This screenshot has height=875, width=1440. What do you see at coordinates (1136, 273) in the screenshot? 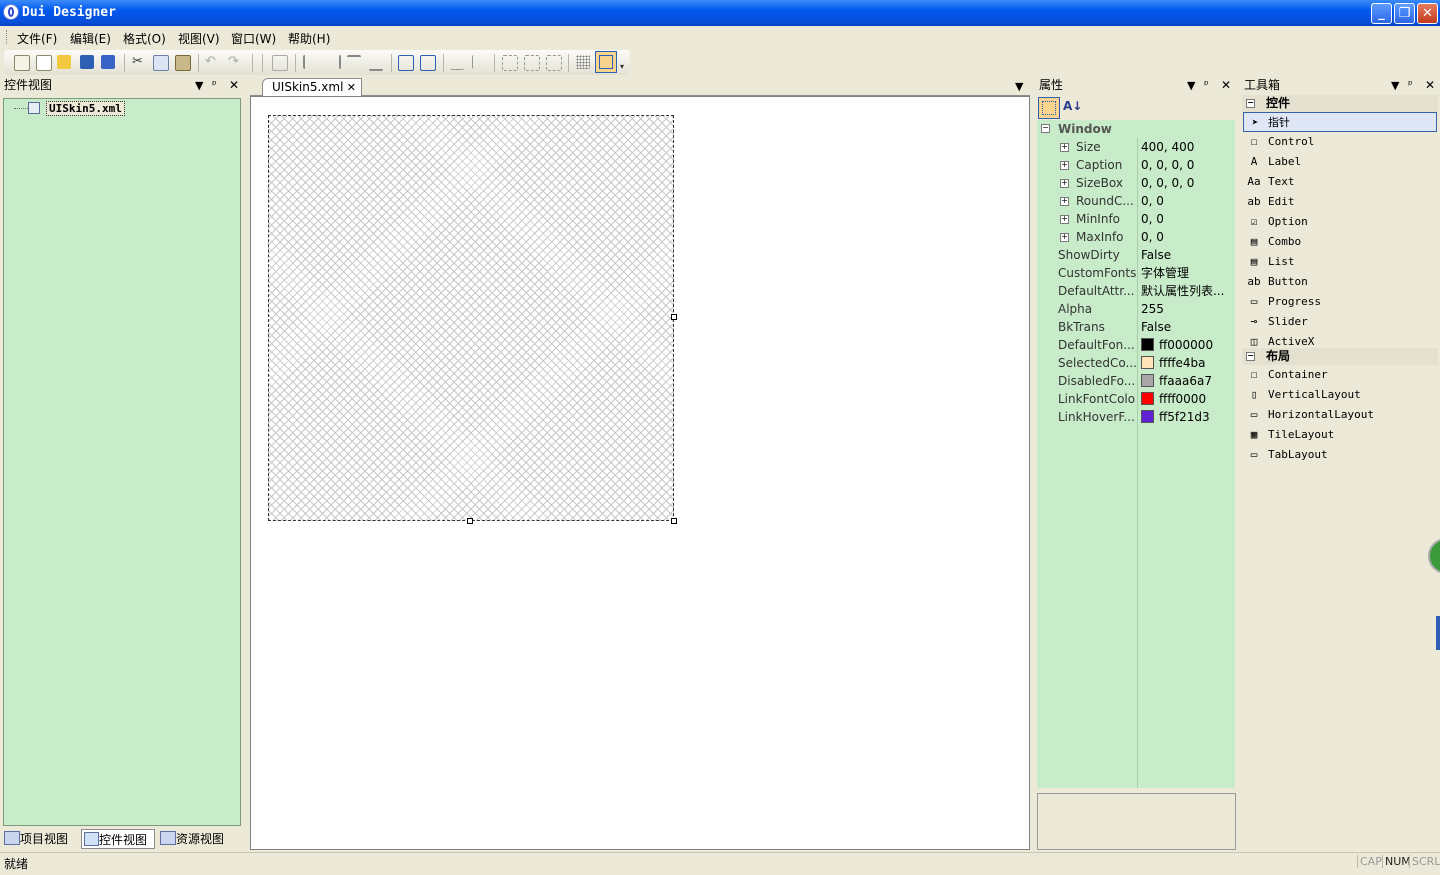
I see `property-row: CustomFonts 字体管理` at bounding box center [1136, 273].